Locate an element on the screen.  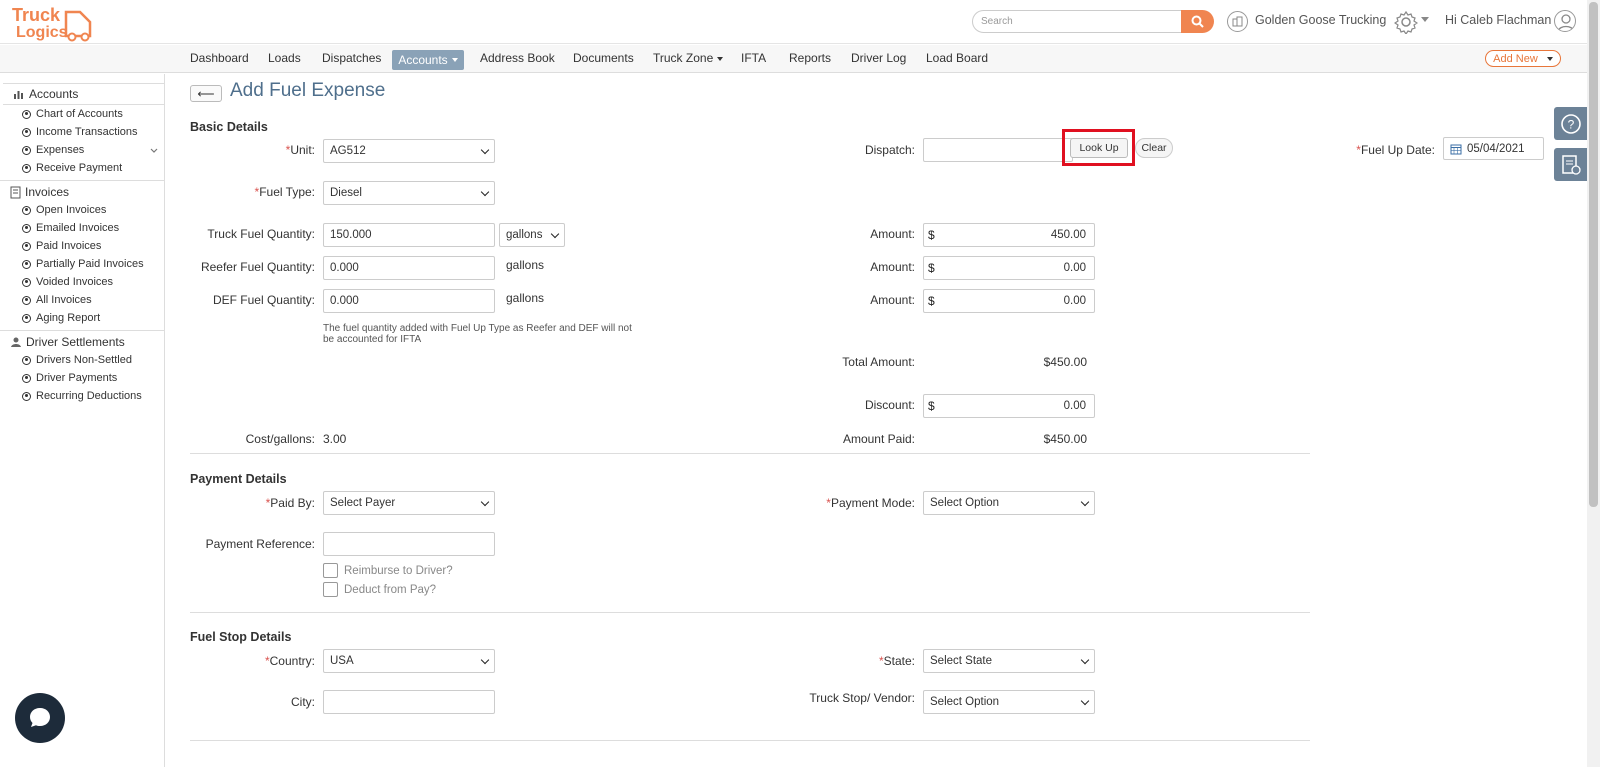
def-amount-value: 0.00 is located at coordinates (1074, 301).